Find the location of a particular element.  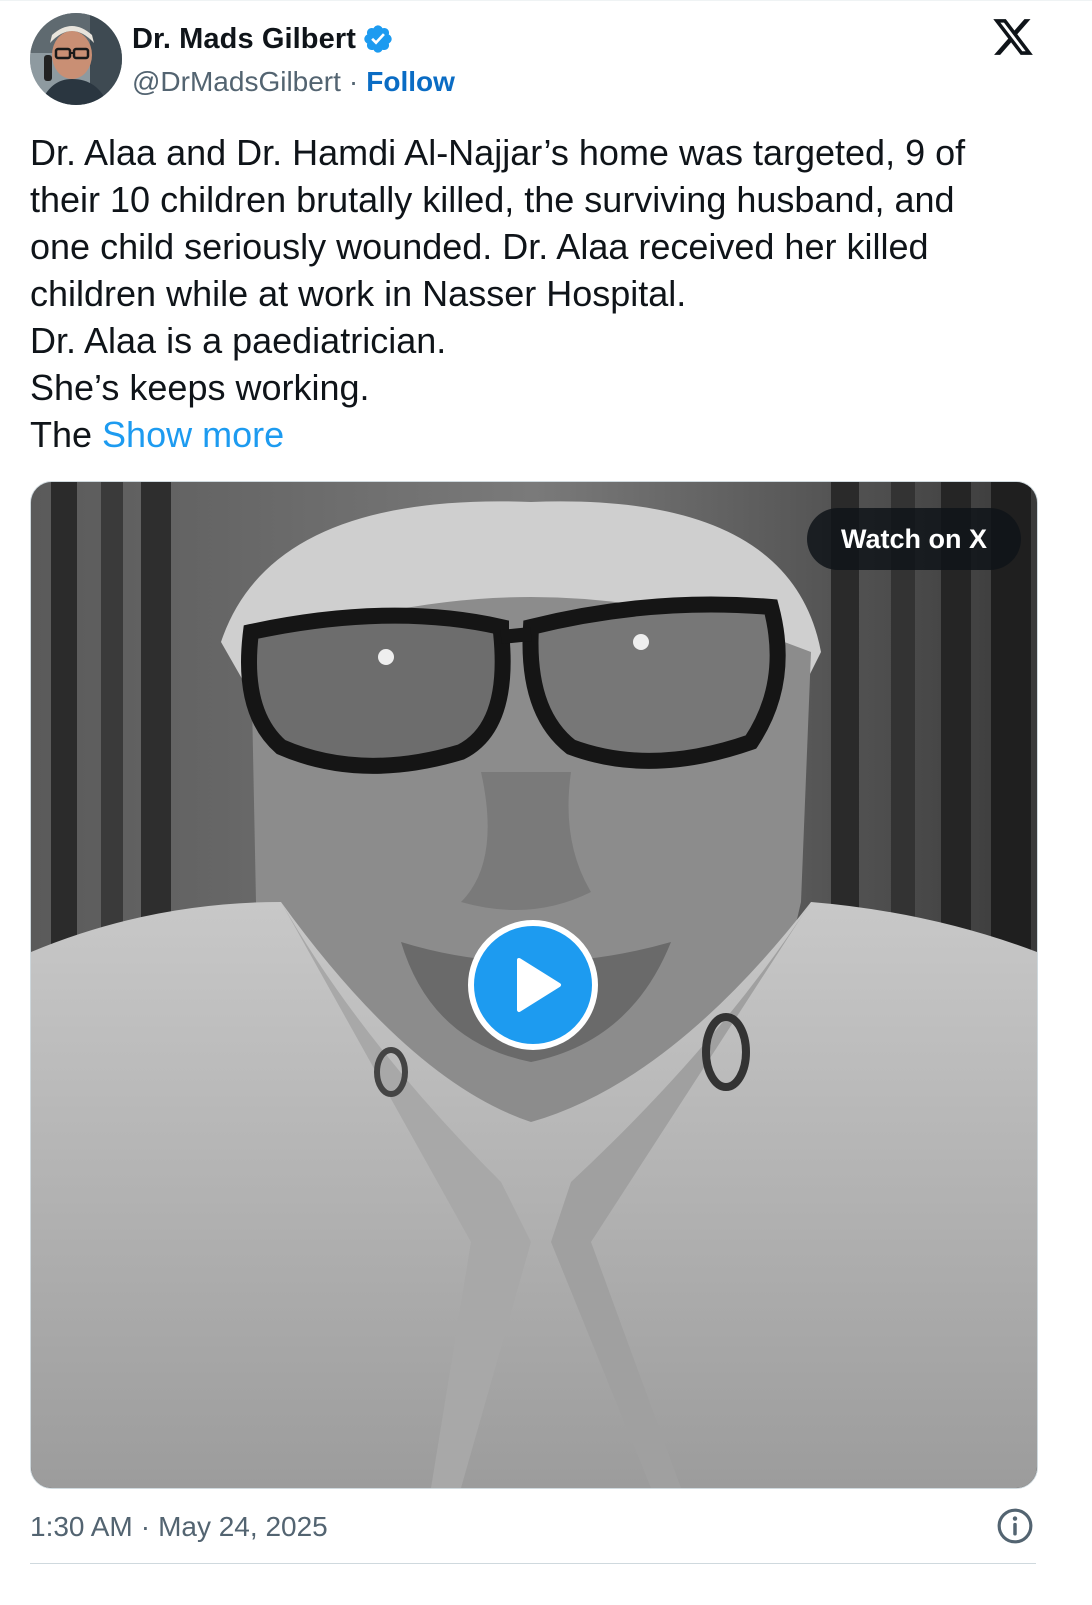

tweet-text-truncated: The is located at coordinates (66, 434).